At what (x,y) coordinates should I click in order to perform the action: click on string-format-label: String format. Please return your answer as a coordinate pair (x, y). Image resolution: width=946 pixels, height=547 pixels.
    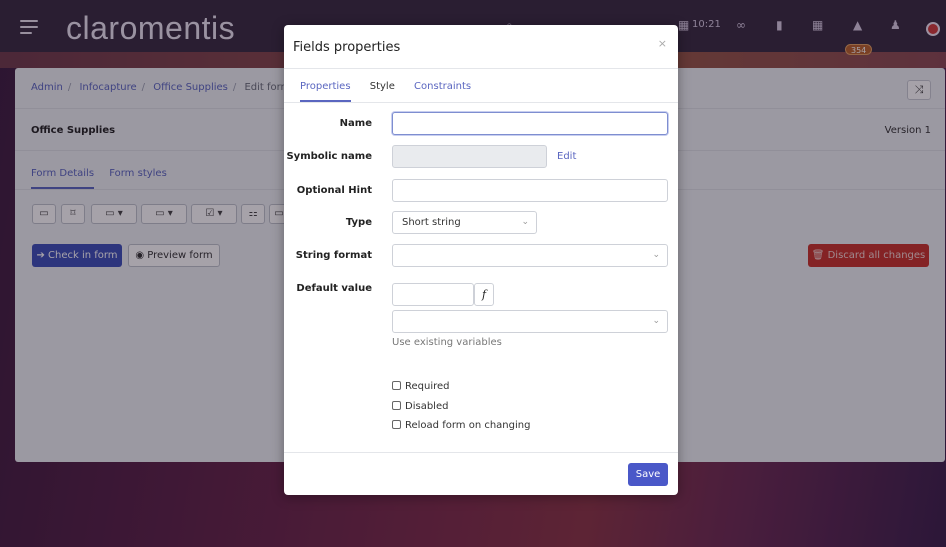
    Looking at the image, I should click on (333, 255).